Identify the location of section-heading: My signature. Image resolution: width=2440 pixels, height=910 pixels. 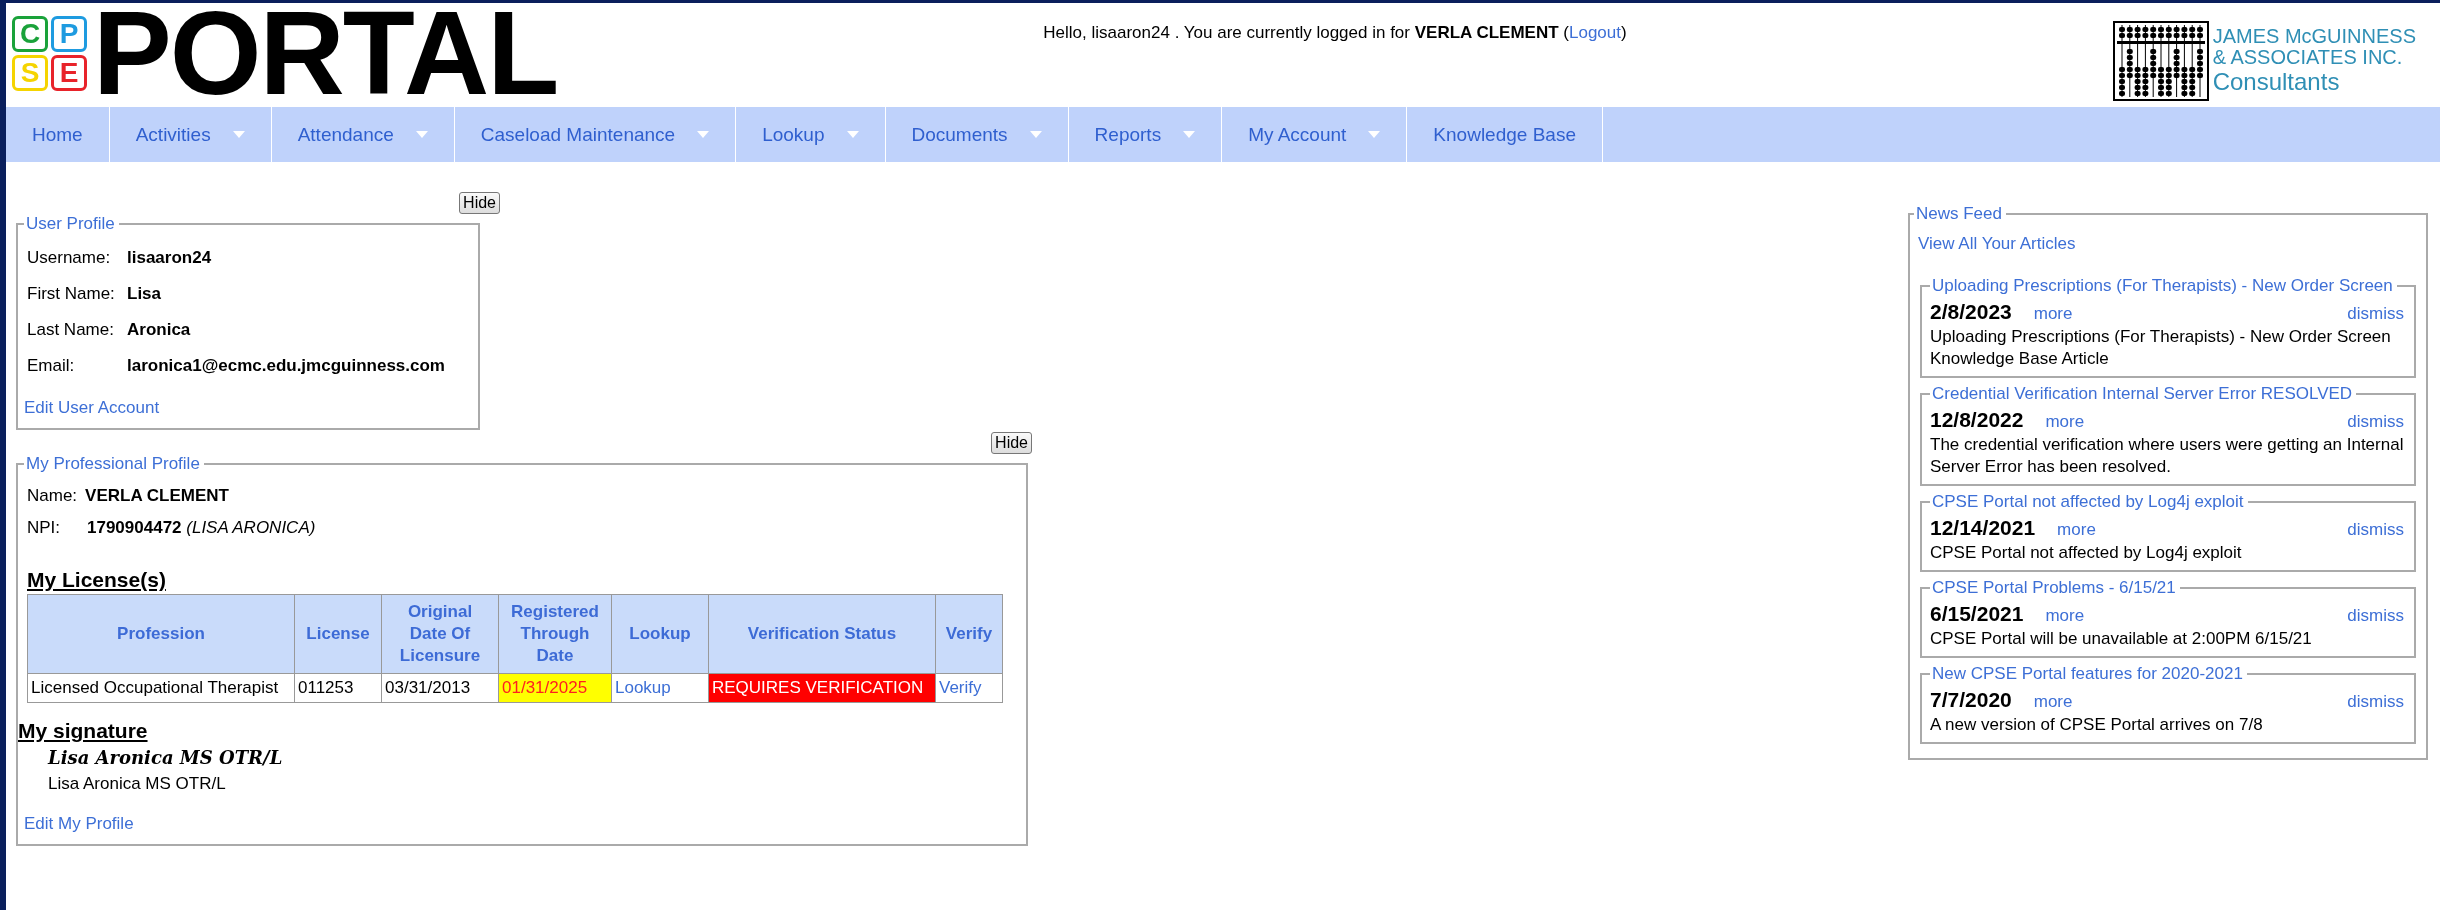
(83, 731).